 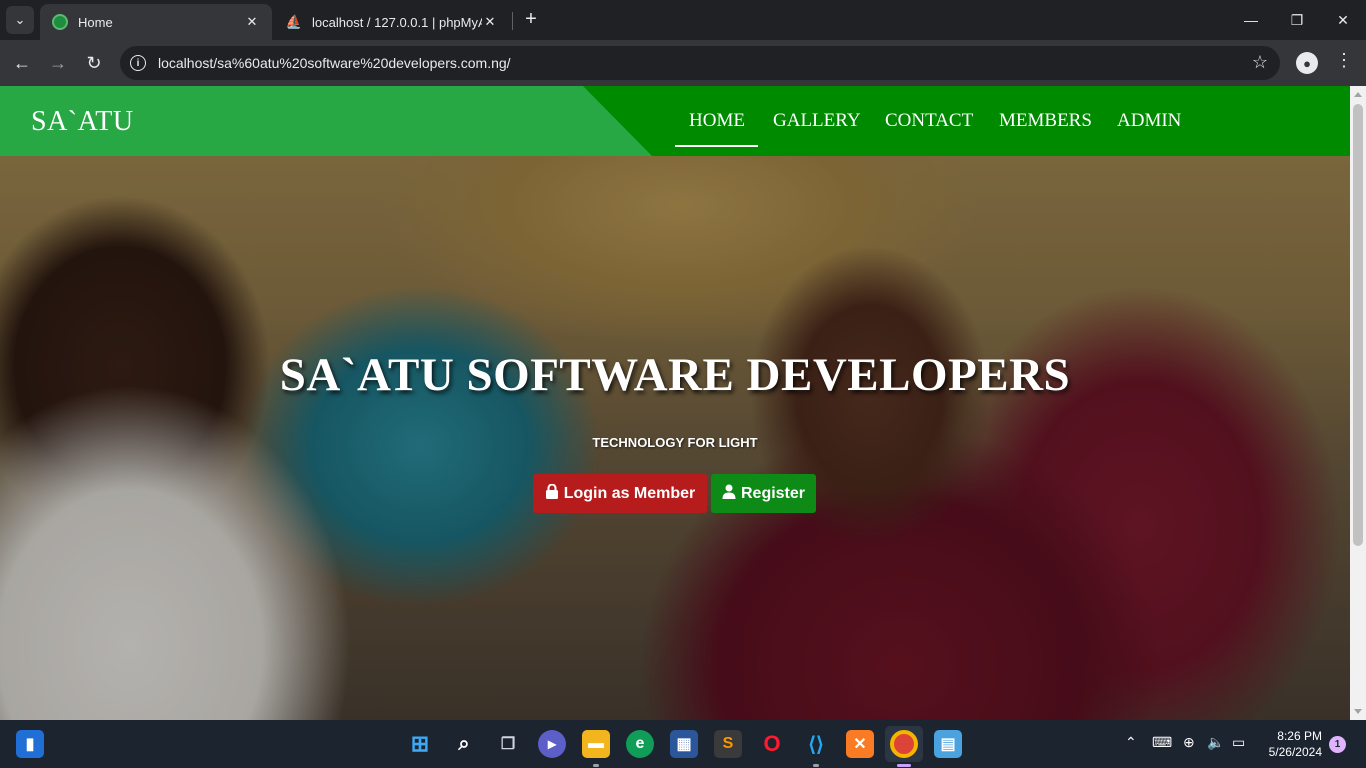 What do you see at coordinates (904, 765) in the screenshot?
I see `active-app-indicator` at bounding box center [904, 765].